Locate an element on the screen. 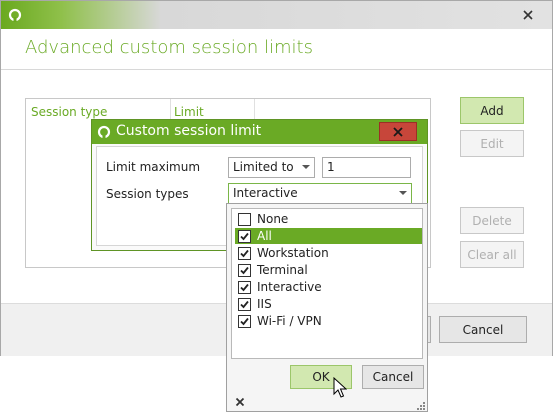 Image resolution: width=553 pixels, height=415 pixels. close-icon is located at coordinates (240, 401).